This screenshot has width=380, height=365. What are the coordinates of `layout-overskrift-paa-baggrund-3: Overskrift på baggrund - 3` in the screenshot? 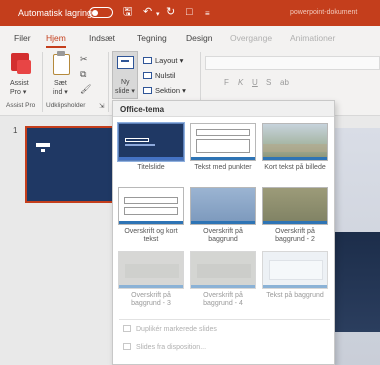 It's located at (151, 279).